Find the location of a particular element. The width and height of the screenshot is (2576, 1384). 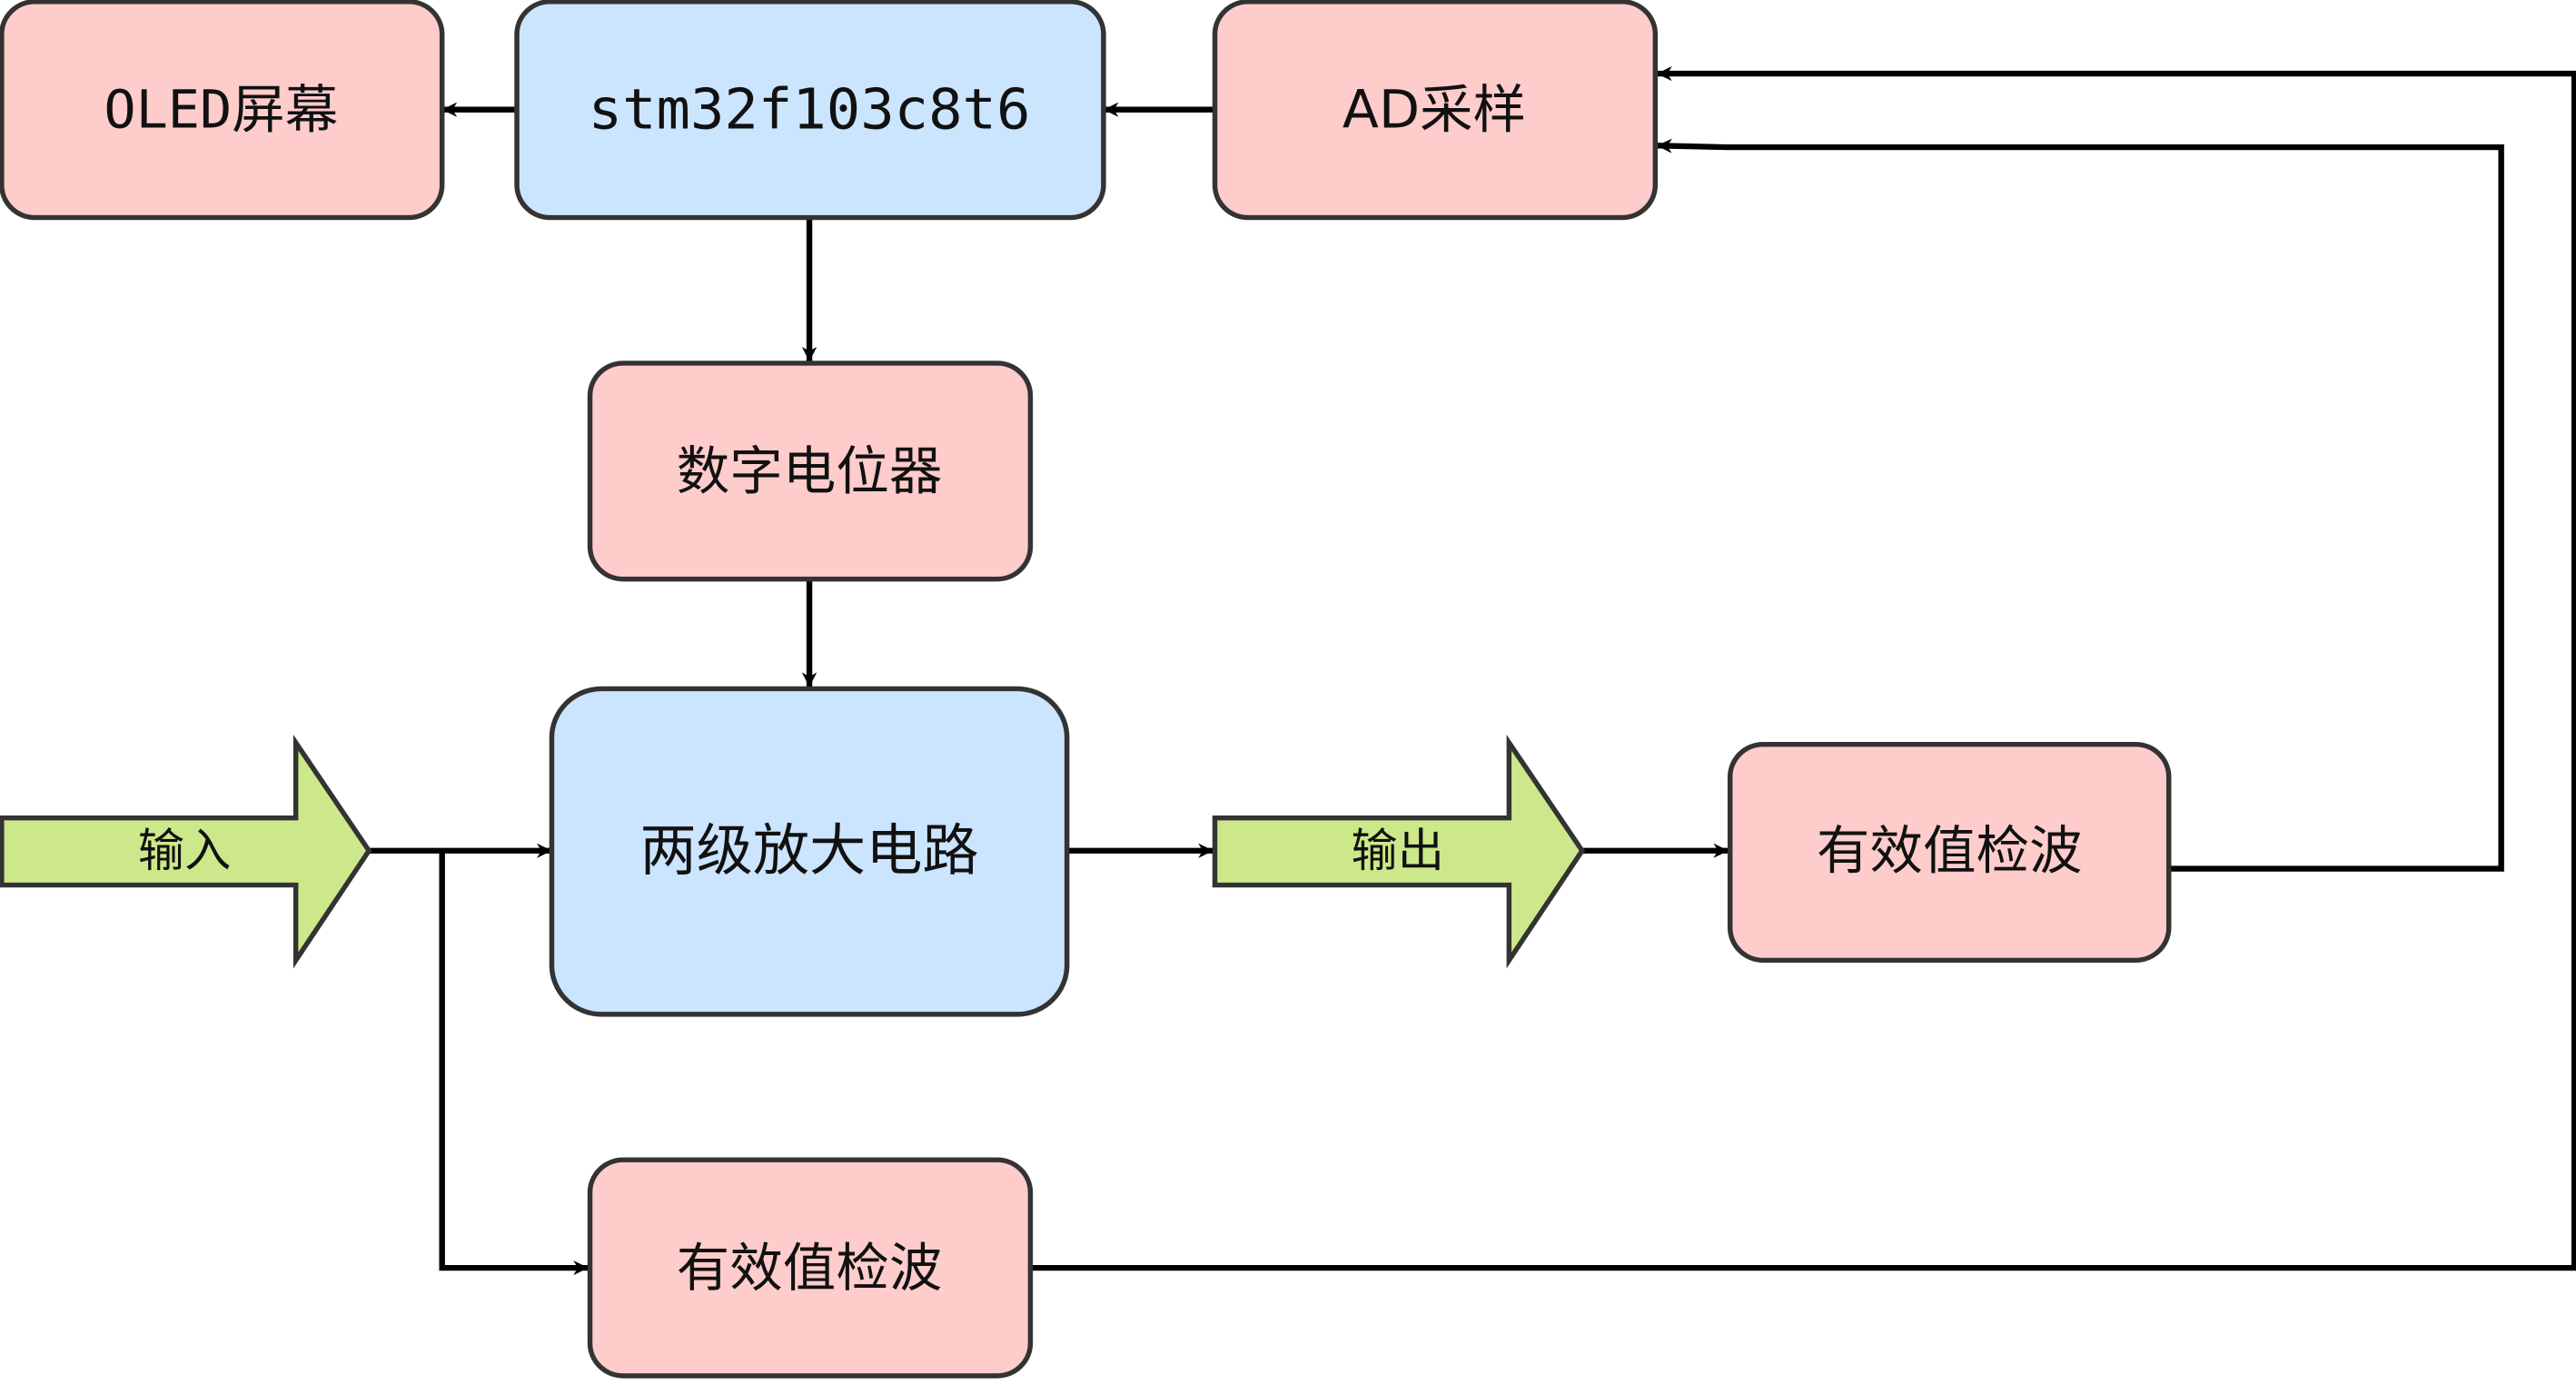

ad-sampling-label: AD采样 is located at coordinates (1434, 109).